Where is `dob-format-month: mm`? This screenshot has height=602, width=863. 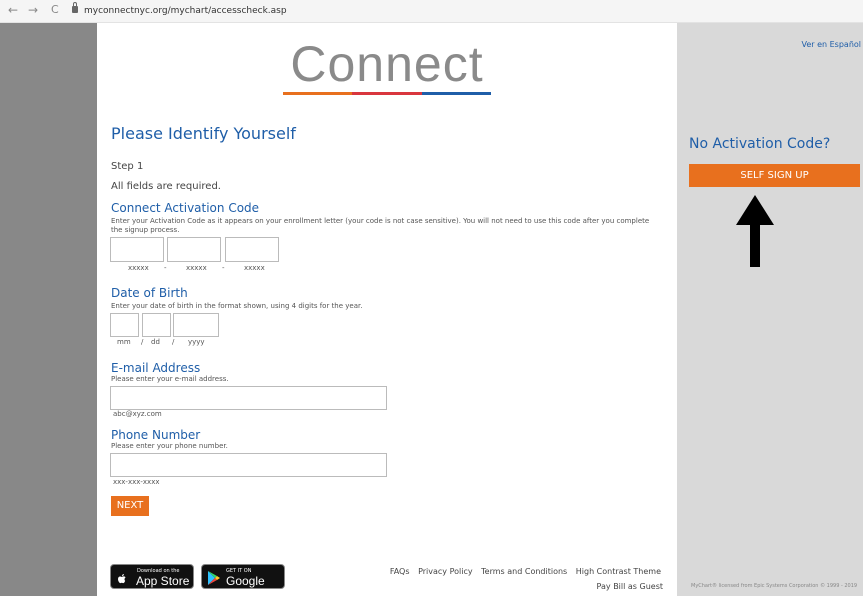
dob-format-month: mm is located at coordinates (124, 342).